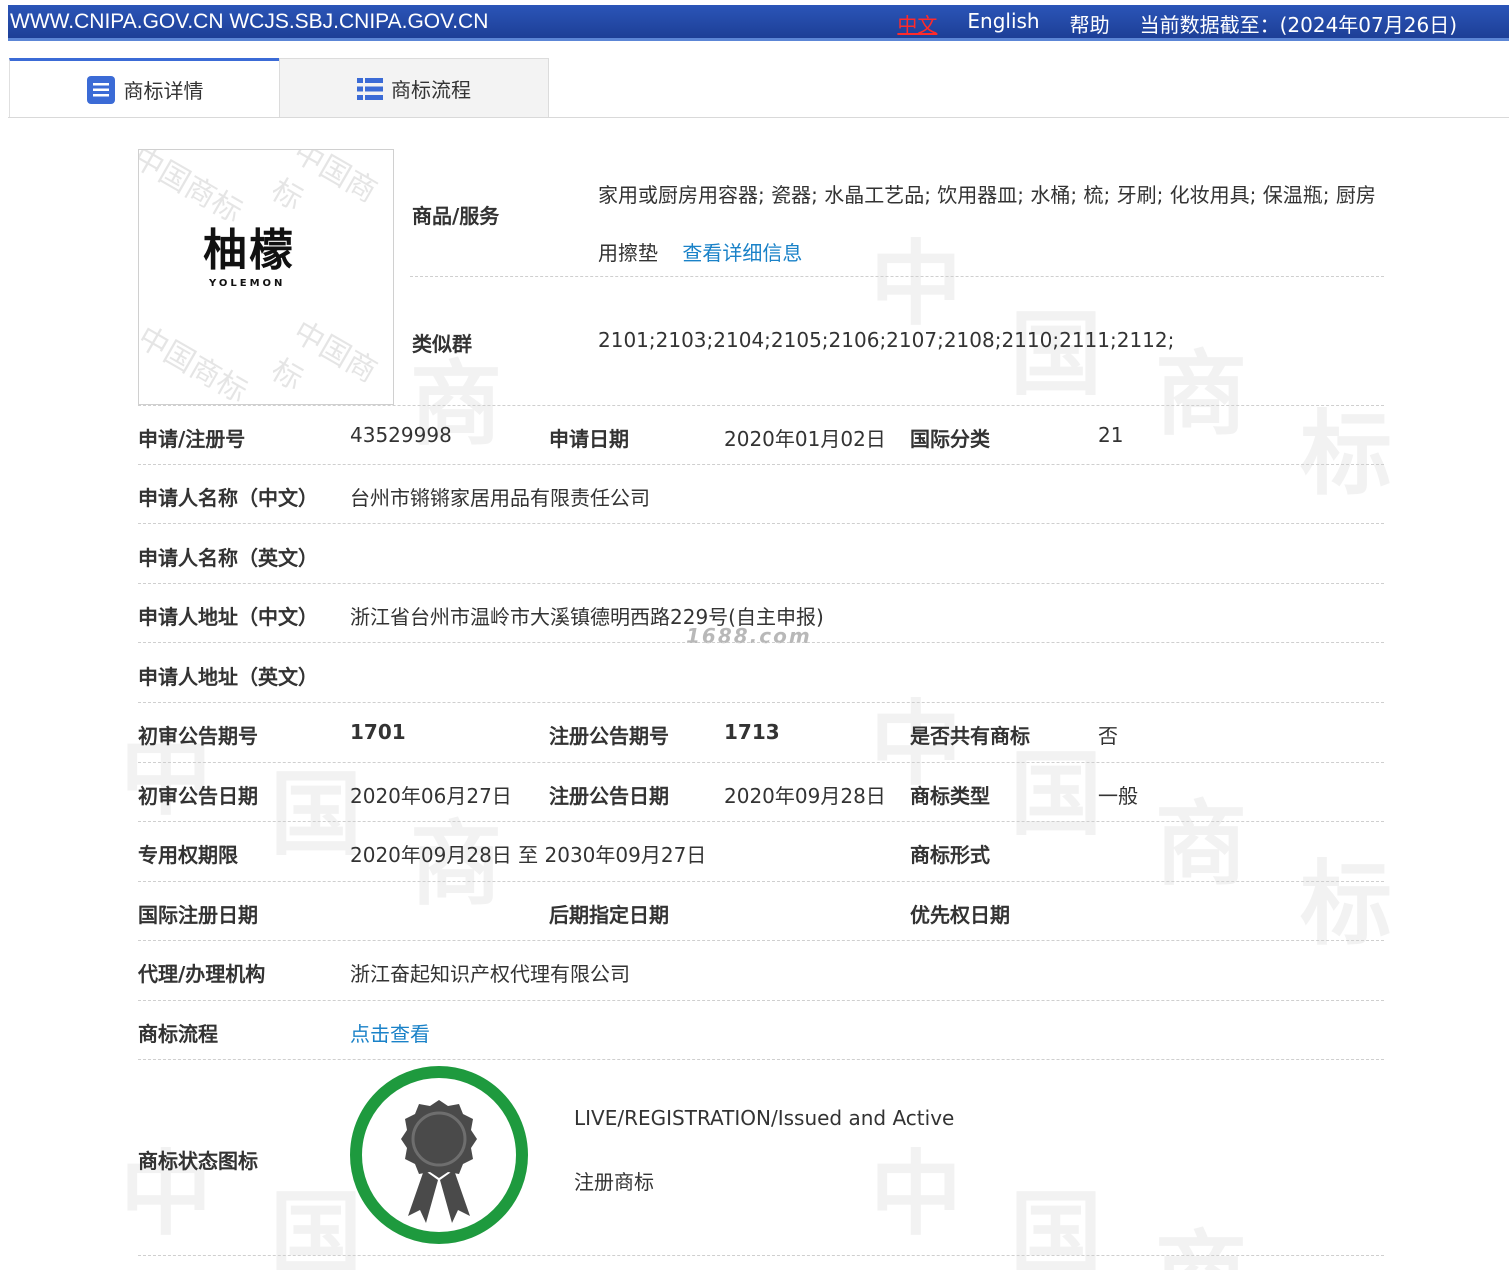 Image resolution: width=1509 pixels, height=1270 pixels. What do you see at coordinates (528, 855) in the screenshot?
I see `term-value: 2020年09月28日 至 2030年09月27日` at bounding box center [528, 855].